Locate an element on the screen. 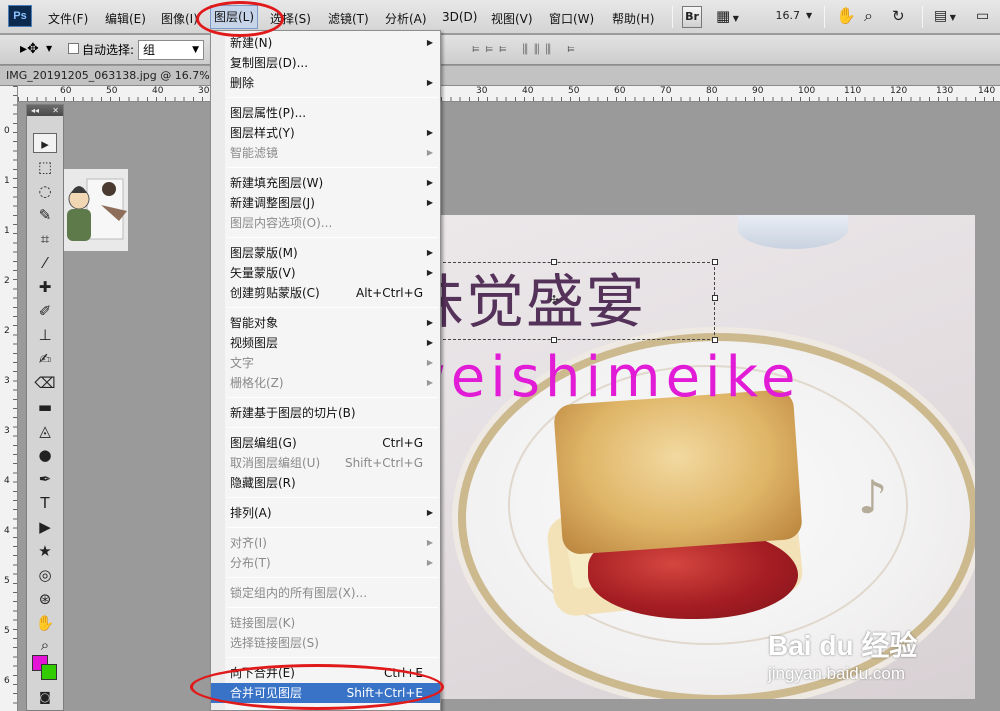  ruler-tick-label: 60 is located at coordinates (66, 91).